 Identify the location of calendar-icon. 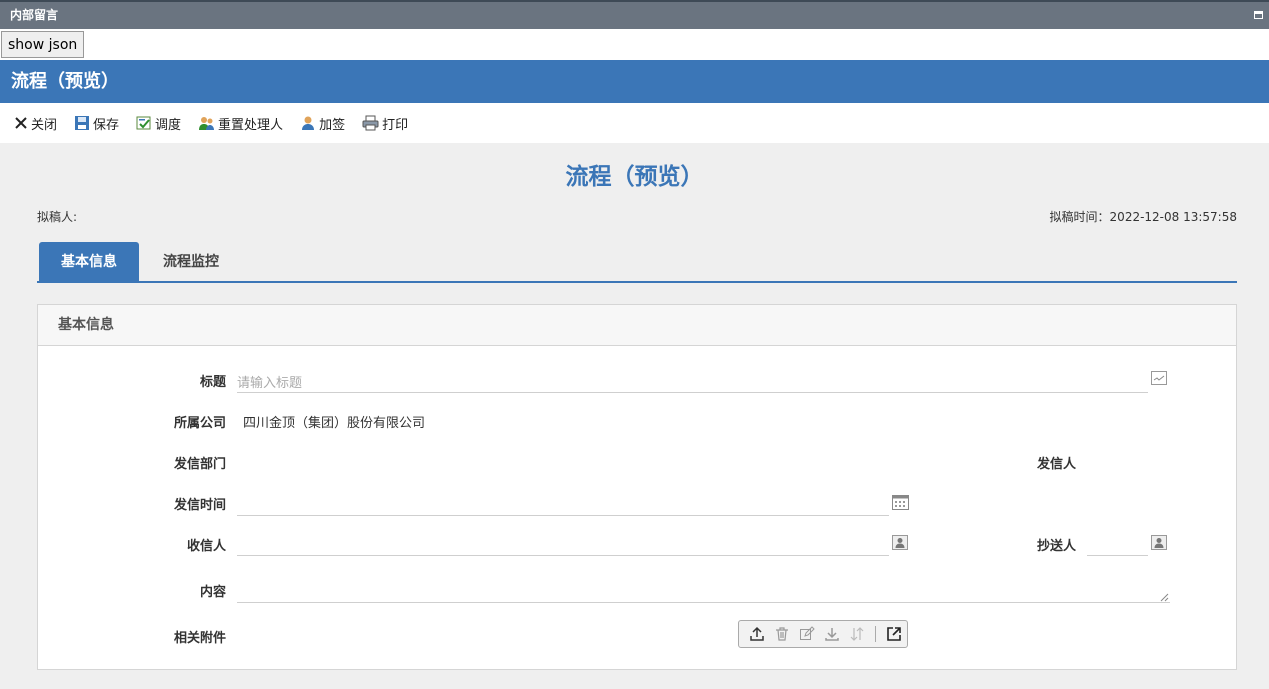
(900, 502).